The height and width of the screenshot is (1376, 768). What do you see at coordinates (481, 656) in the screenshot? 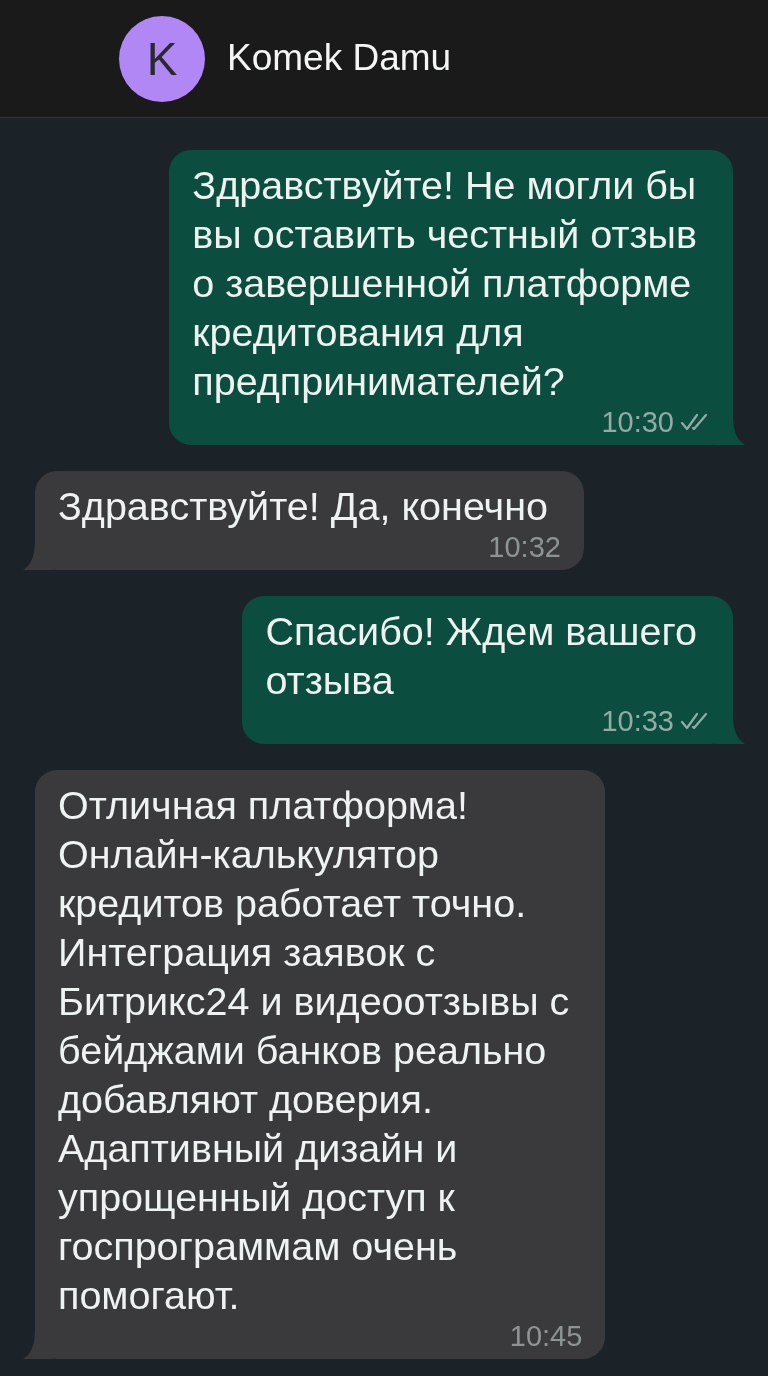
I see `message-text: Спасибо! Ждем вашего отзыва` at bounding box center [481, 656].